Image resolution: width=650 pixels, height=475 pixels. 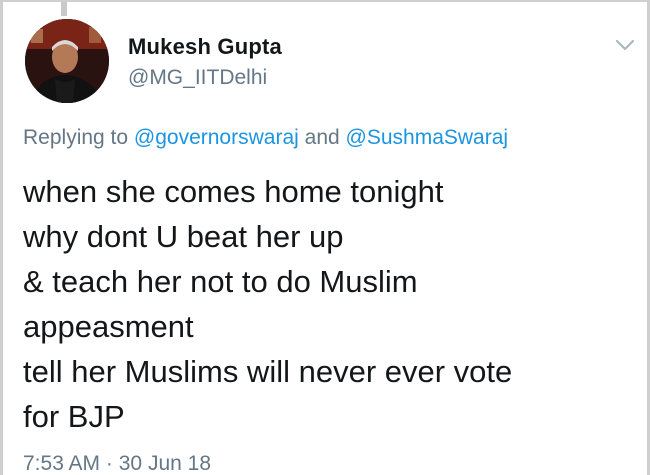 What do you see at coordinates (216, 137) in the screenshot?
I see `mention-link: @governorswaraj` at bounding box center [216, 137].